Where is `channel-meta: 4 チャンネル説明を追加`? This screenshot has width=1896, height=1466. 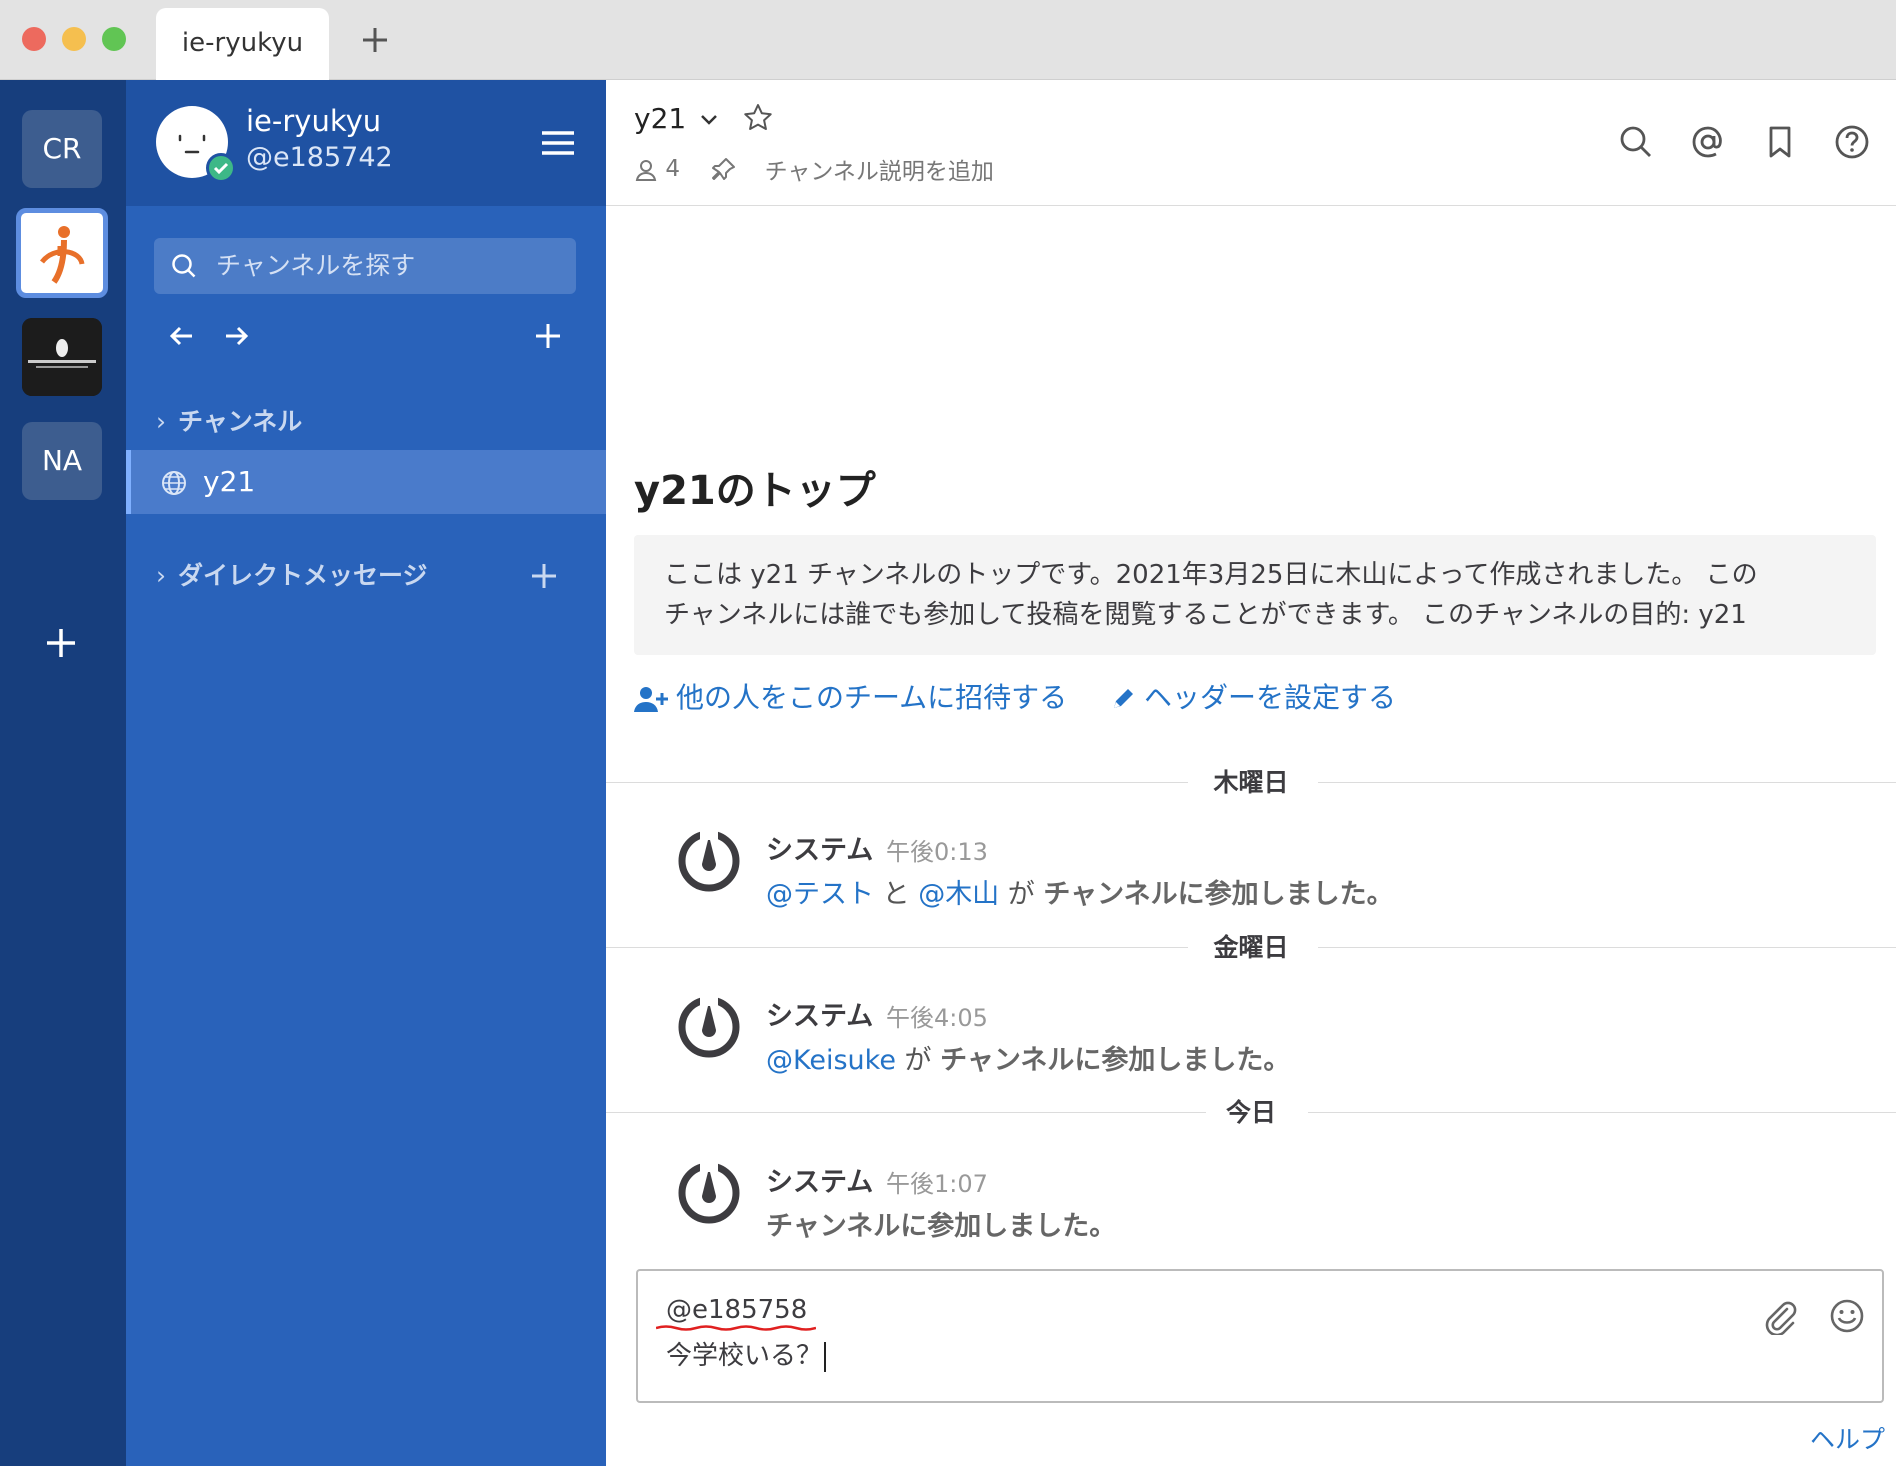 channel-meta: 4 チャンネル説明を追加 is located at coordinates (814, 169).